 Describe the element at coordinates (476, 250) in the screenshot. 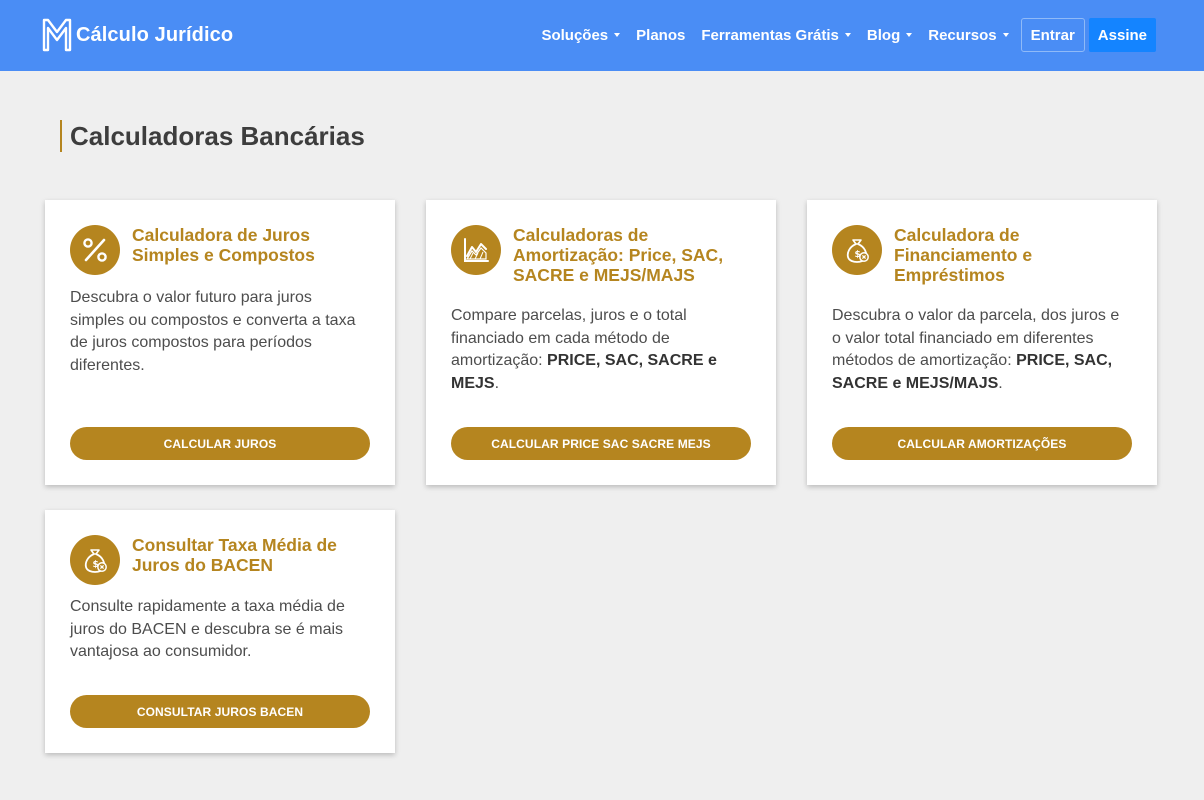

I see `chart-icon` at that location.